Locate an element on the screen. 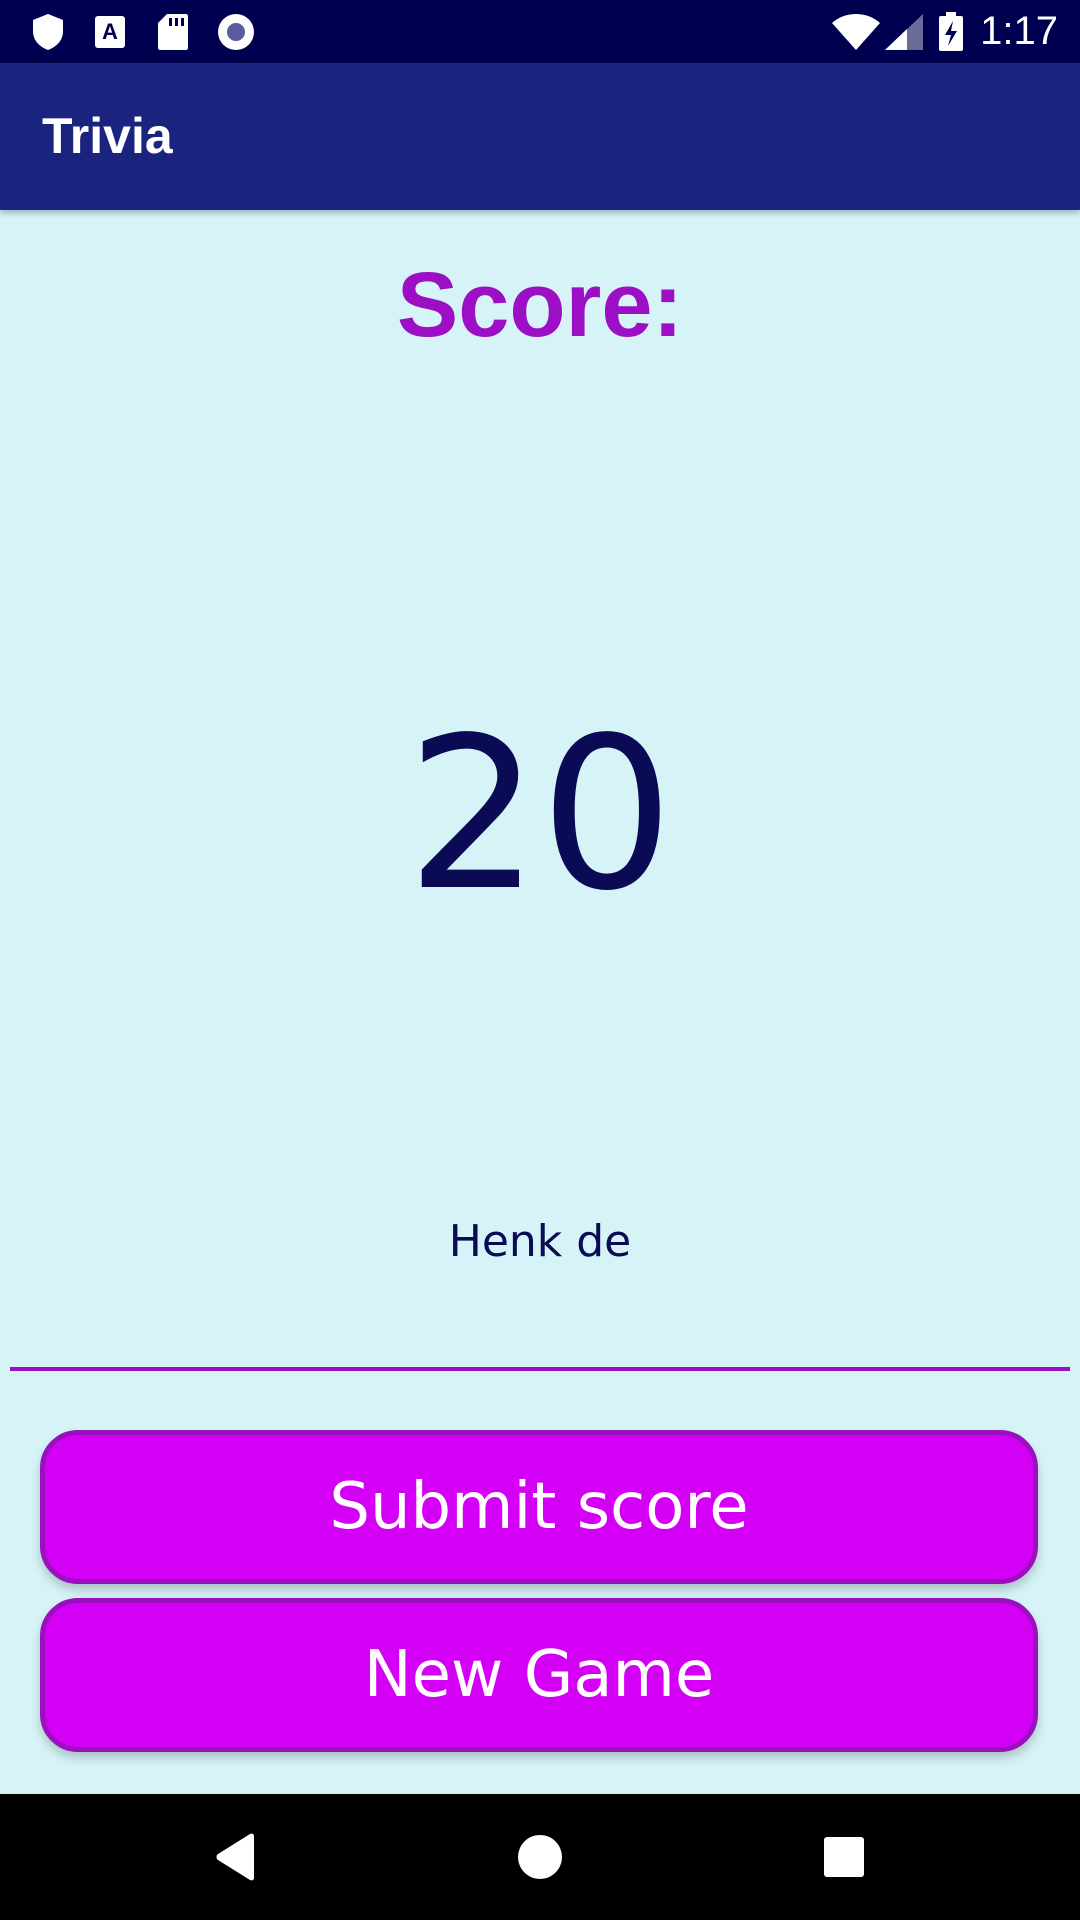 This screenshot has height=1920, width=1080. new-game-label: New Game is located at coordinates (539, 1675).